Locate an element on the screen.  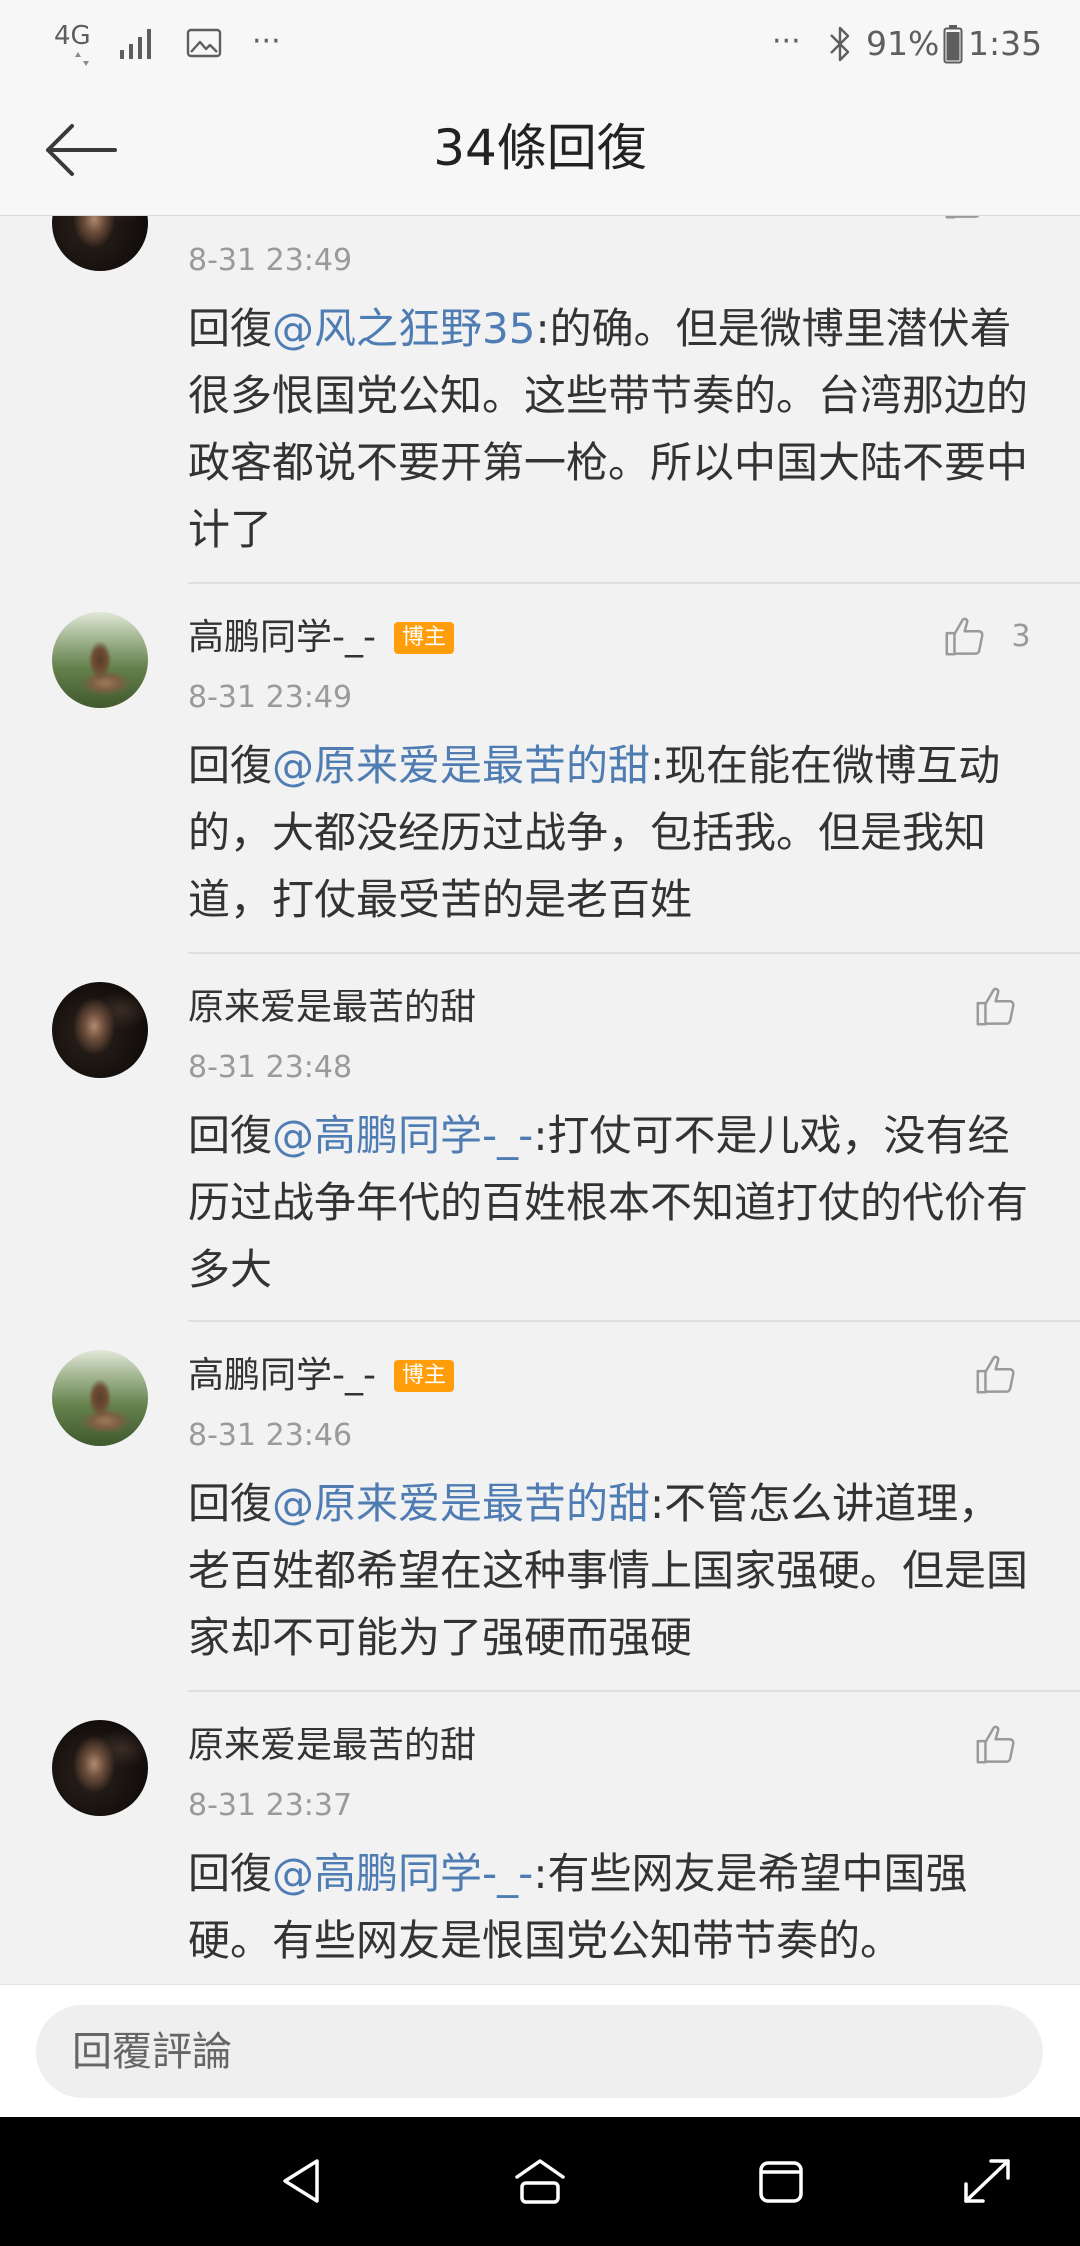
comment-time: 8-31 23:48 is located at coordinates (270, 1067).